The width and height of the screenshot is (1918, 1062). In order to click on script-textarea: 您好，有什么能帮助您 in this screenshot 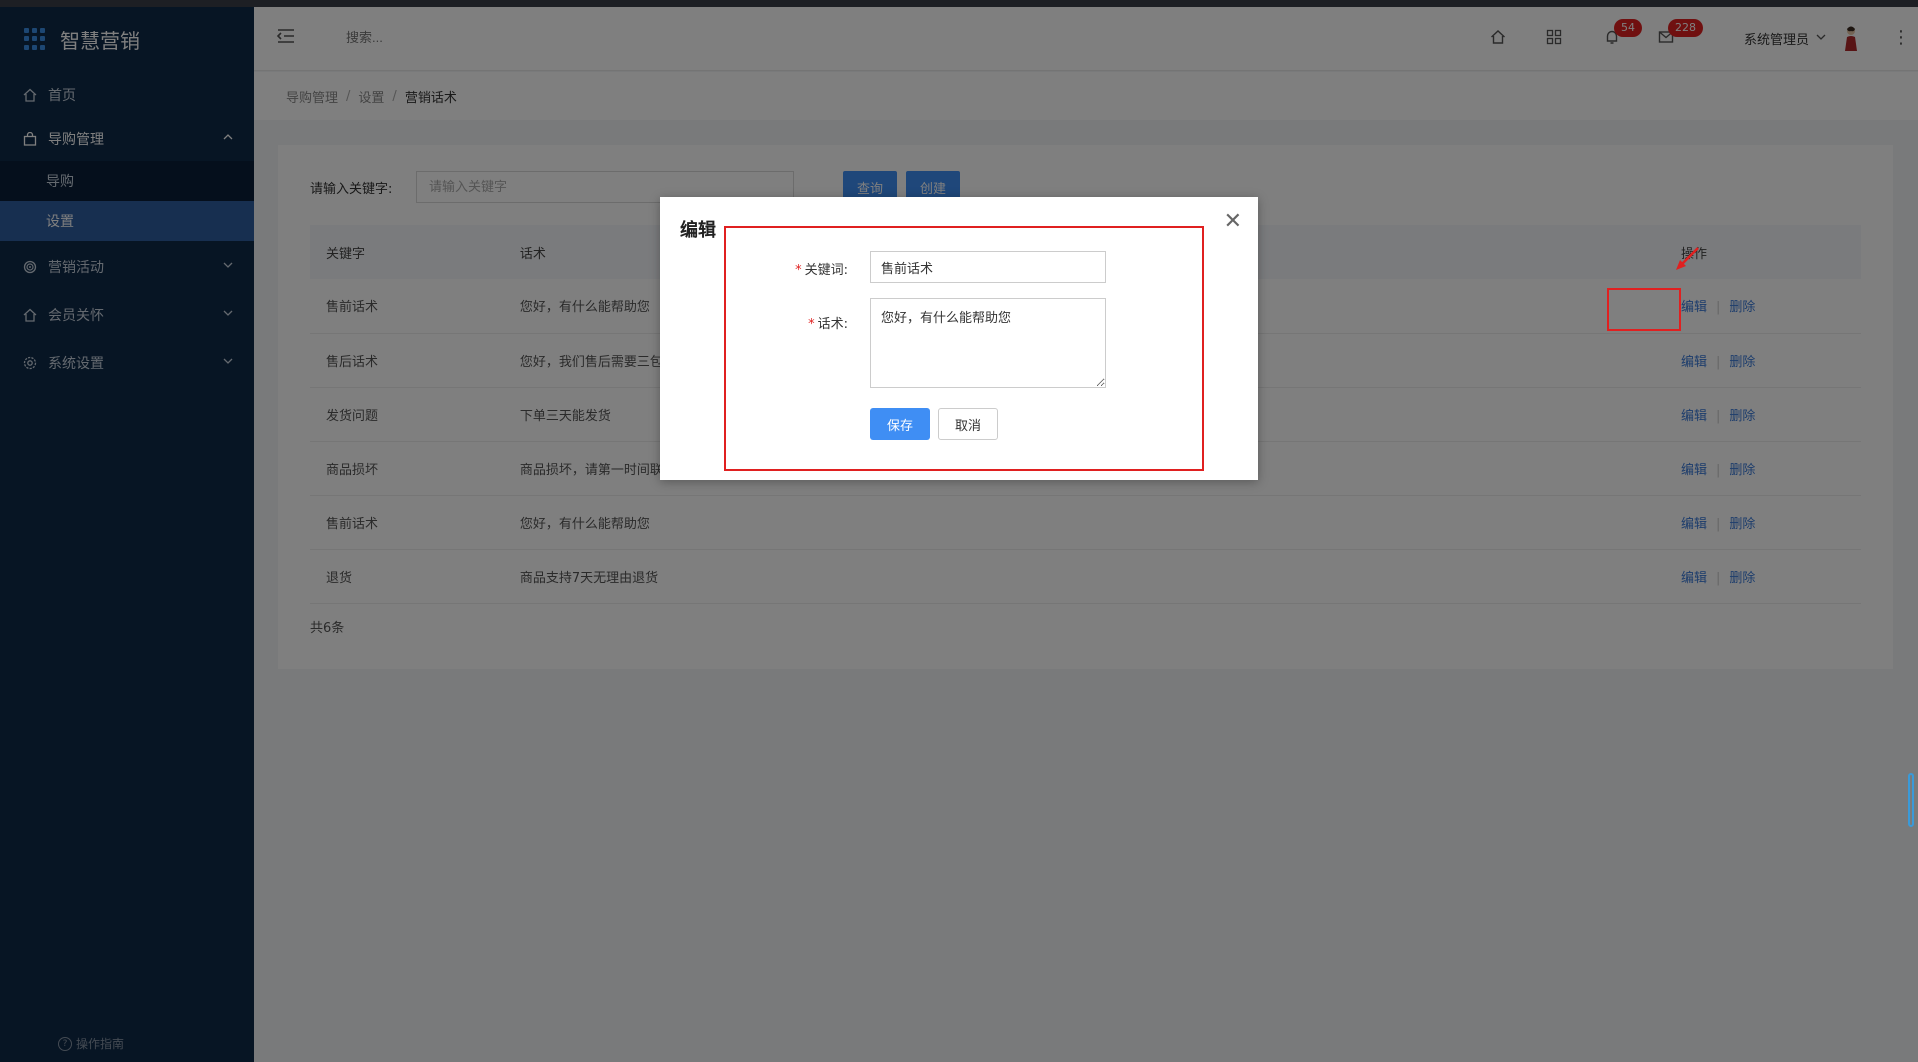, I will do `click(988, 343)`.